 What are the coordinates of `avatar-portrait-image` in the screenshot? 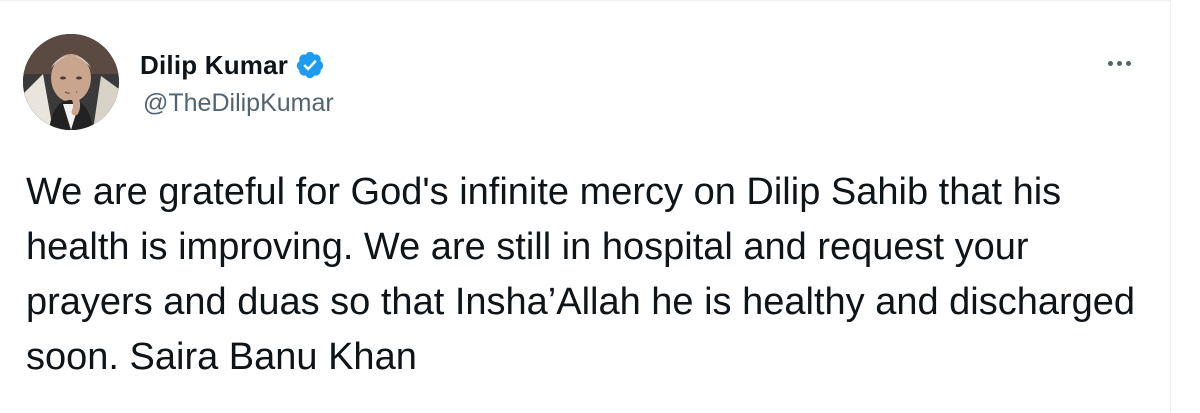 It's located at (71, 82).